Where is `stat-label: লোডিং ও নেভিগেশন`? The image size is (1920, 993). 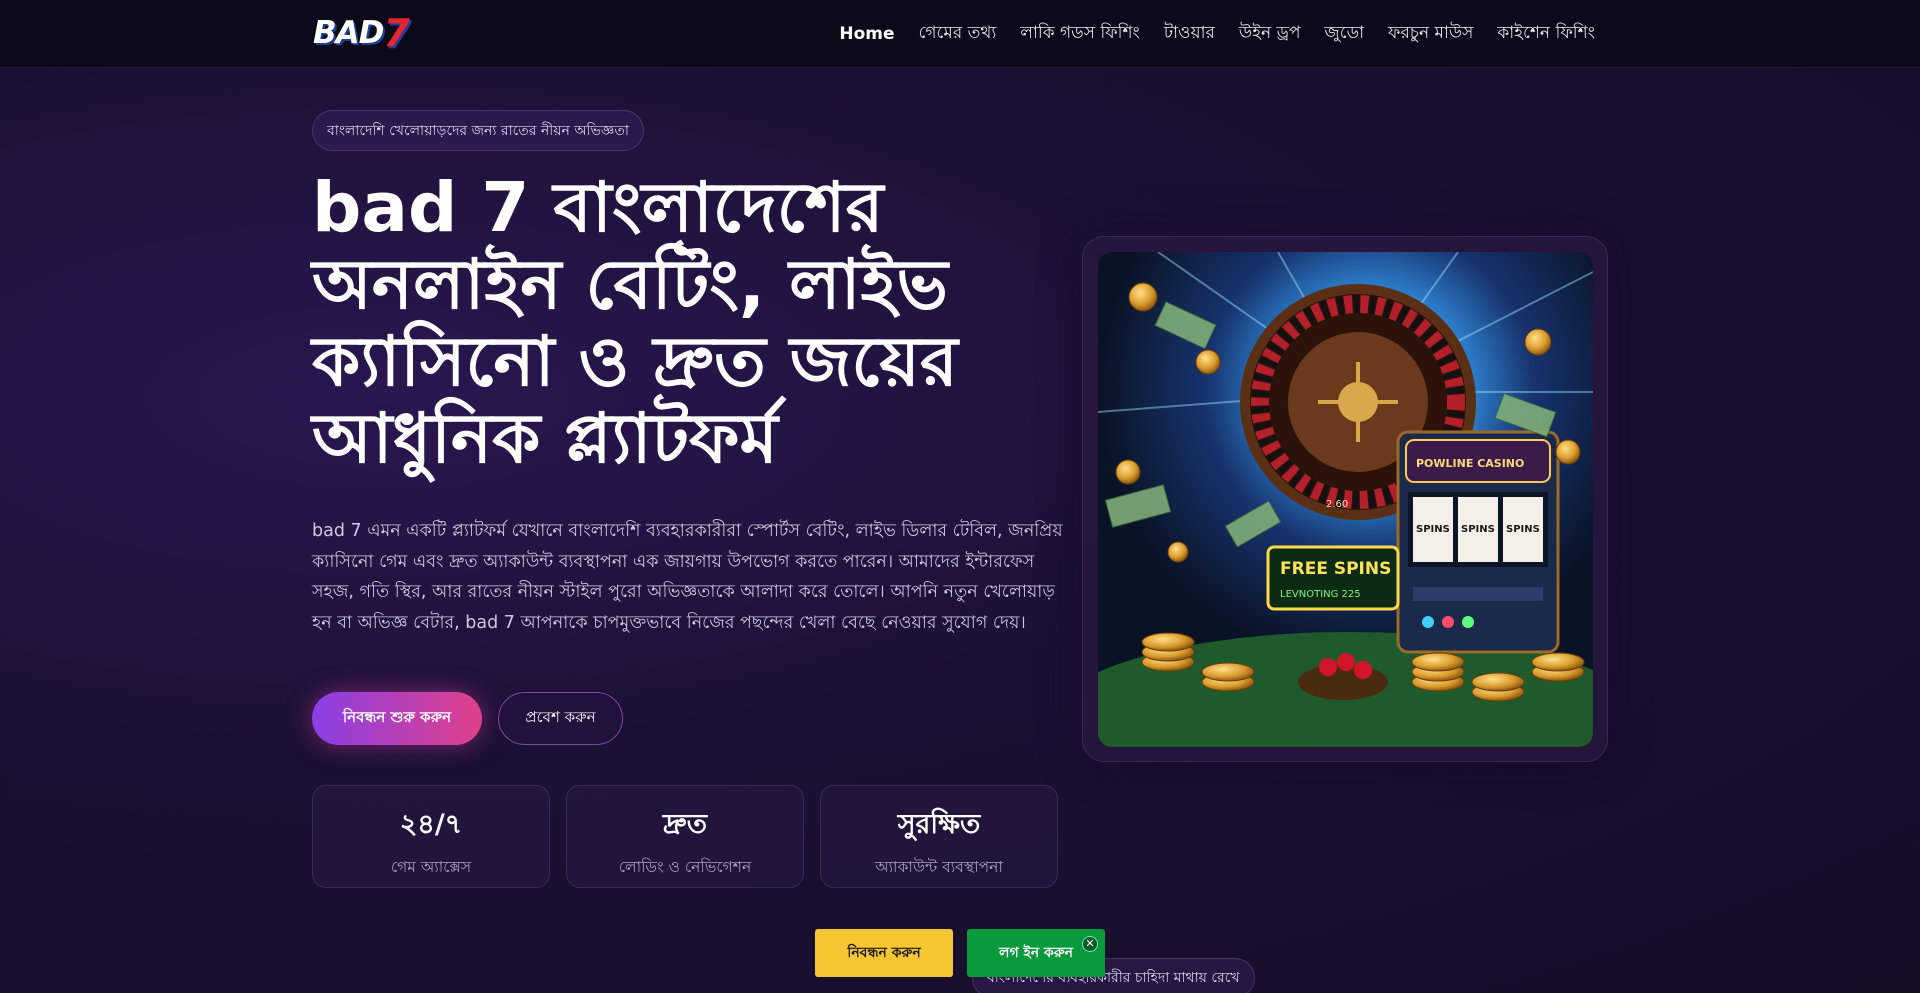 stat-label: লোডিং ও নেভিগেশন is located at coordinates (685, 867).